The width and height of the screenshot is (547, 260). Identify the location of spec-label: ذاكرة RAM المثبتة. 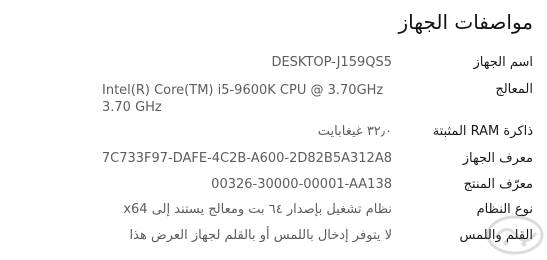
(482, 131).